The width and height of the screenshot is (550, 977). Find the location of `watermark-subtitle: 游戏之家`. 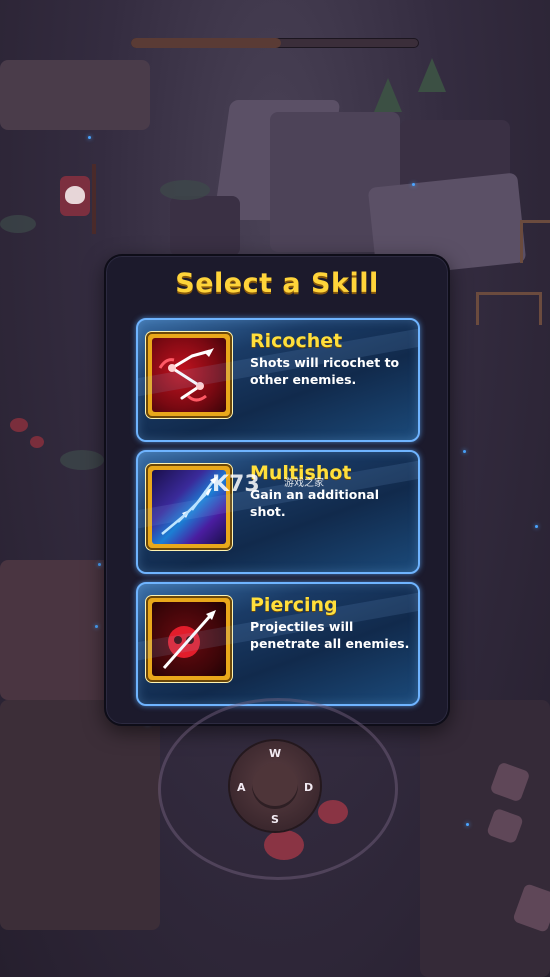

watermark-subtitle: 游戏之家 is located at coordinates (304, 483).